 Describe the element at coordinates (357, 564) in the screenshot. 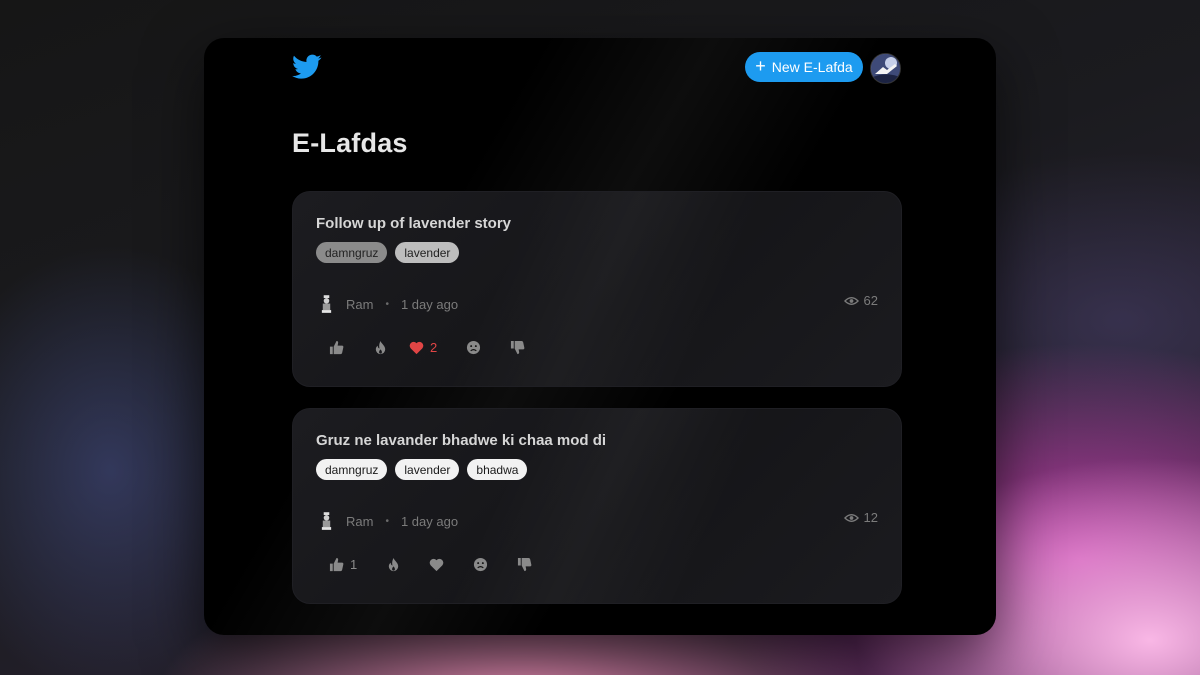

I see `like-button: 1` at that location.